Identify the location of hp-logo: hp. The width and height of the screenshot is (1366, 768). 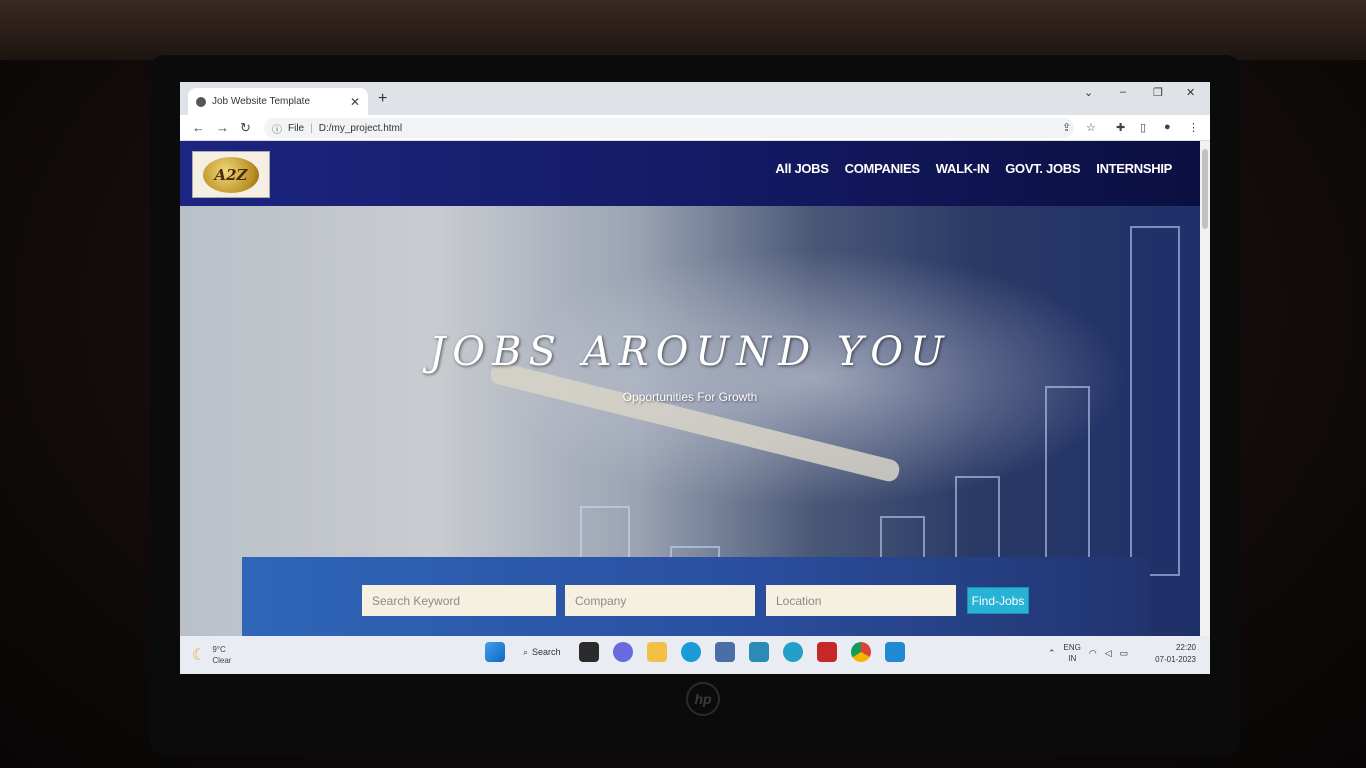
(703, 699).